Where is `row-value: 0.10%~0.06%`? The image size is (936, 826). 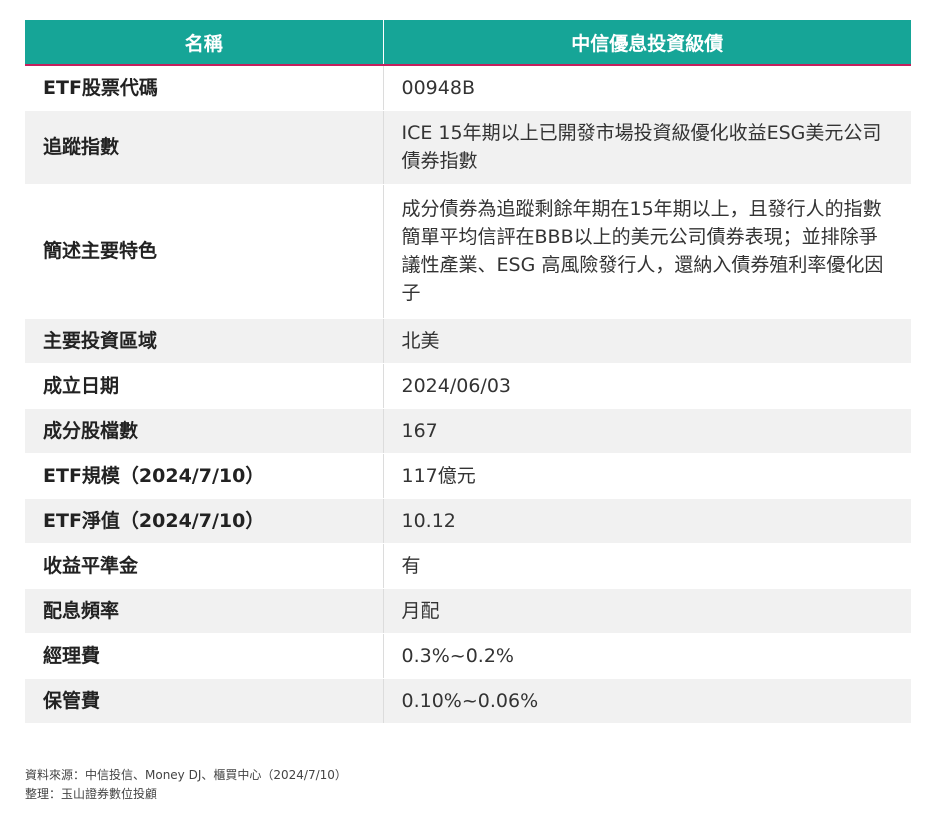 row-value: 0.10%~0.06% is located at coordinates (647, 701).